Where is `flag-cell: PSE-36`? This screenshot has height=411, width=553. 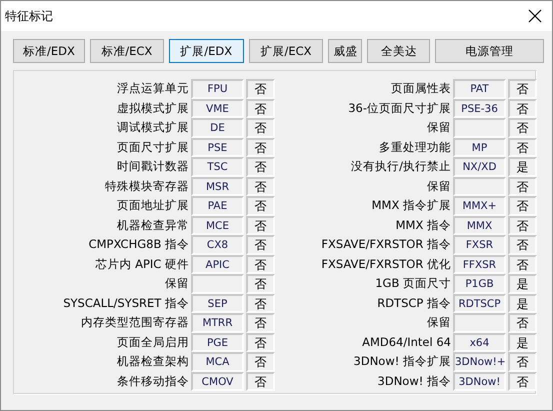
flag-cell: PSE-36 is located at coordinates (479, 108).